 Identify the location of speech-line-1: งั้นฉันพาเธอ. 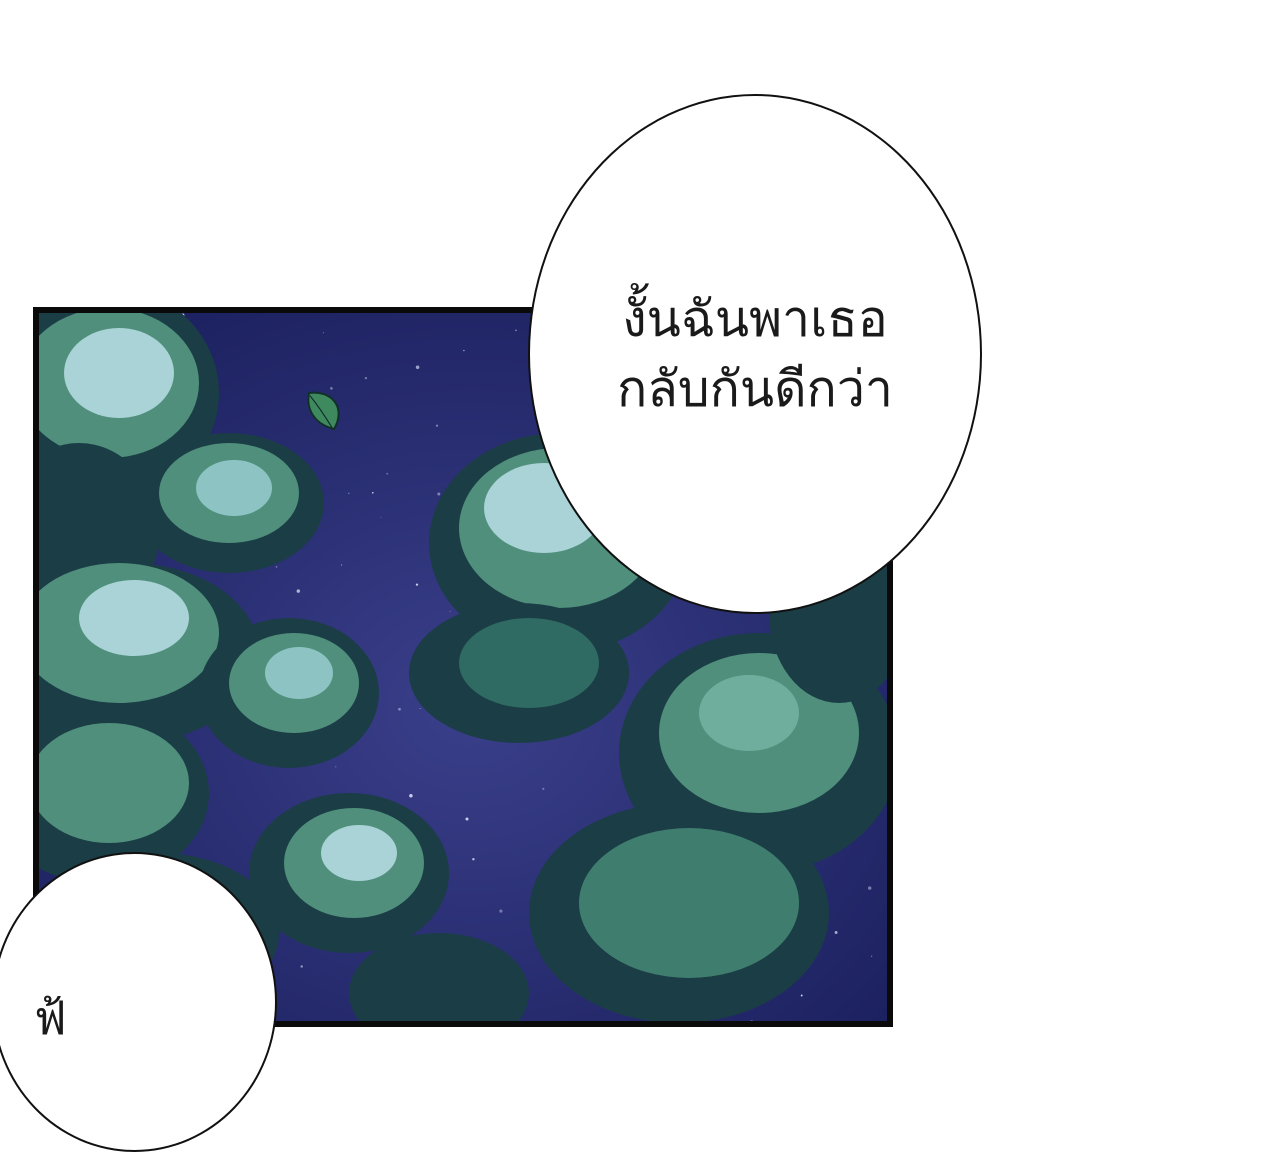
(755, 319).